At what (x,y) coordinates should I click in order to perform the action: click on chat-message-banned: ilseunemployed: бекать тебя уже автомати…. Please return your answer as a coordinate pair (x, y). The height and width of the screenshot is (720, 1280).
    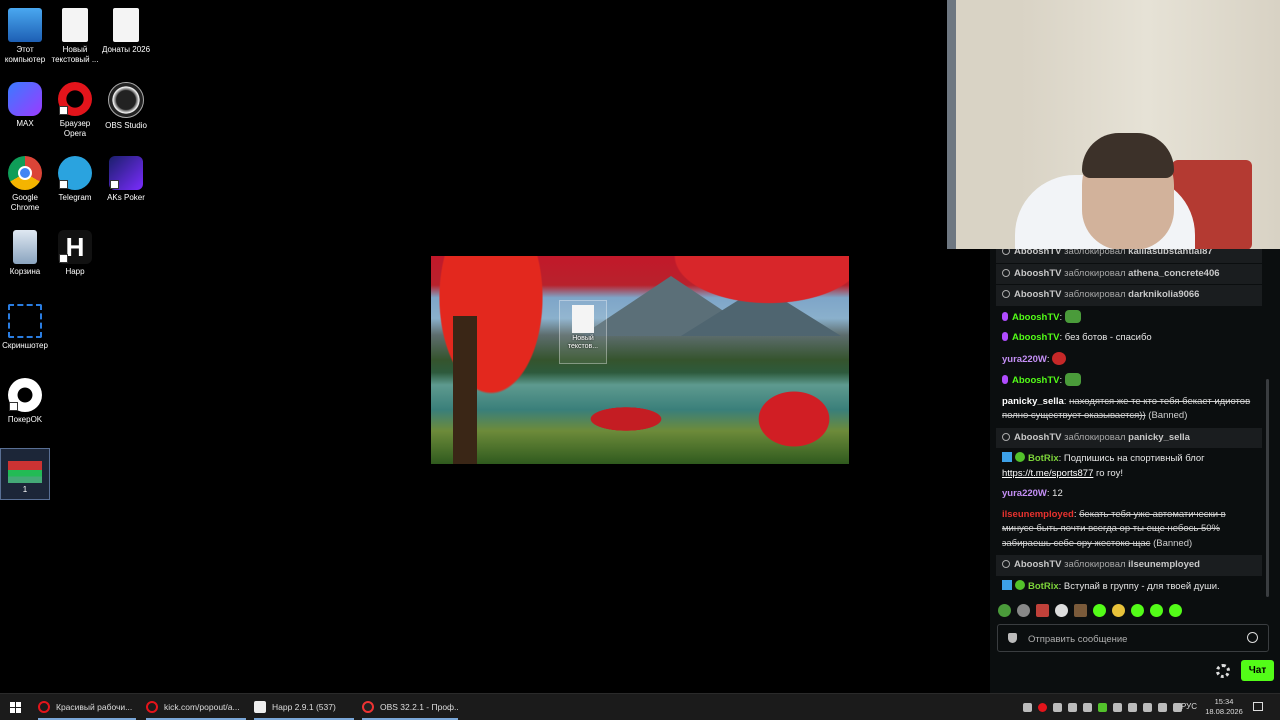
    Looking at the image, I should click on (1114, 528).